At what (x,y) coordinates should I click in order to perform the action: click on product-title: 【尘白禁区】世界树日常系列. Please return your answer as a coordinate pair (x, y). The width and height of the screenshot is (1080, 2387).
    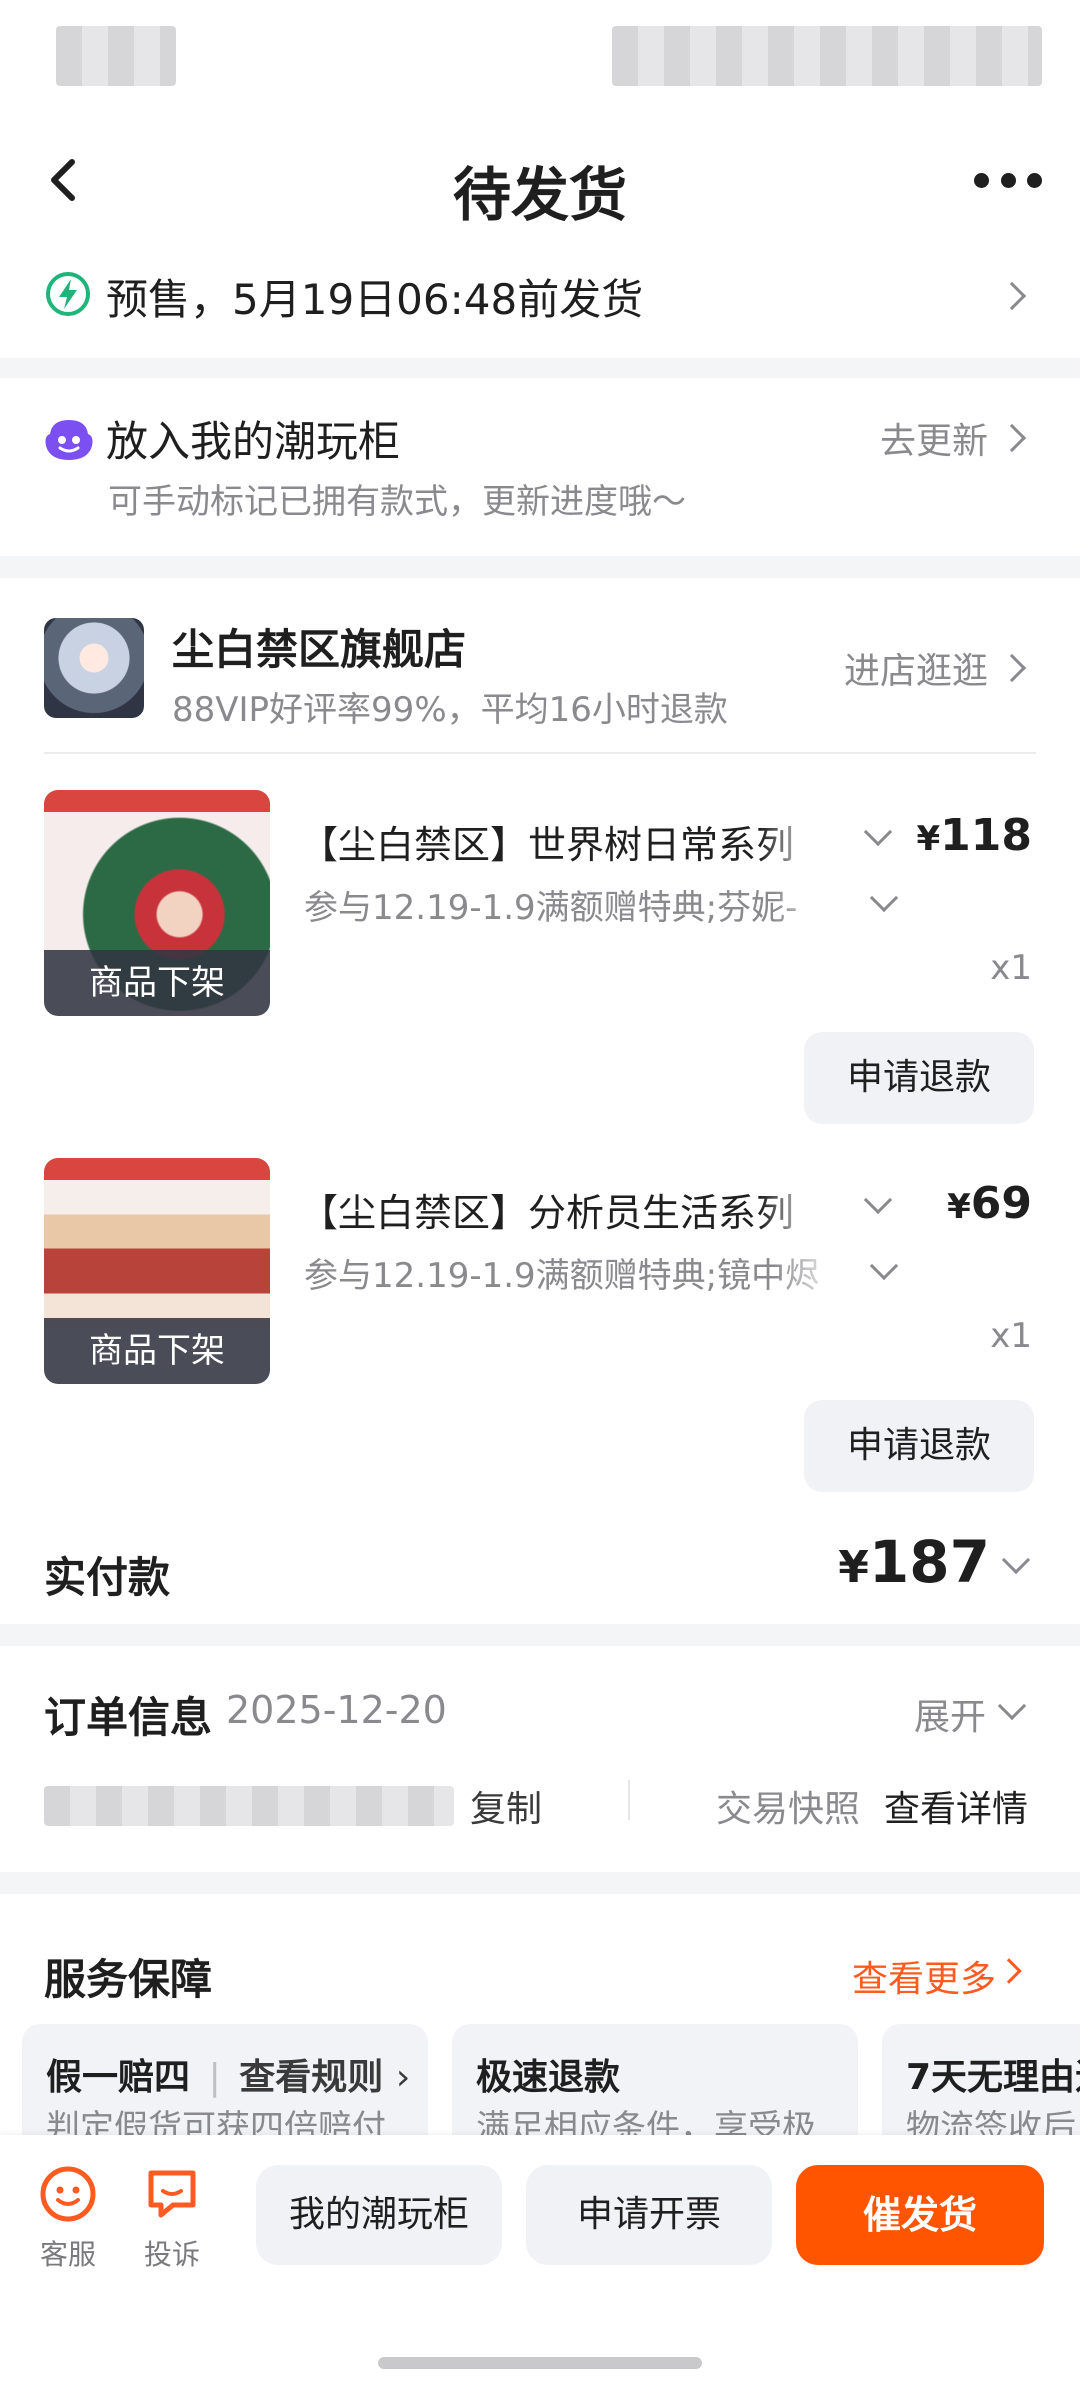
    Looking at the image, I should click on (560, 841).